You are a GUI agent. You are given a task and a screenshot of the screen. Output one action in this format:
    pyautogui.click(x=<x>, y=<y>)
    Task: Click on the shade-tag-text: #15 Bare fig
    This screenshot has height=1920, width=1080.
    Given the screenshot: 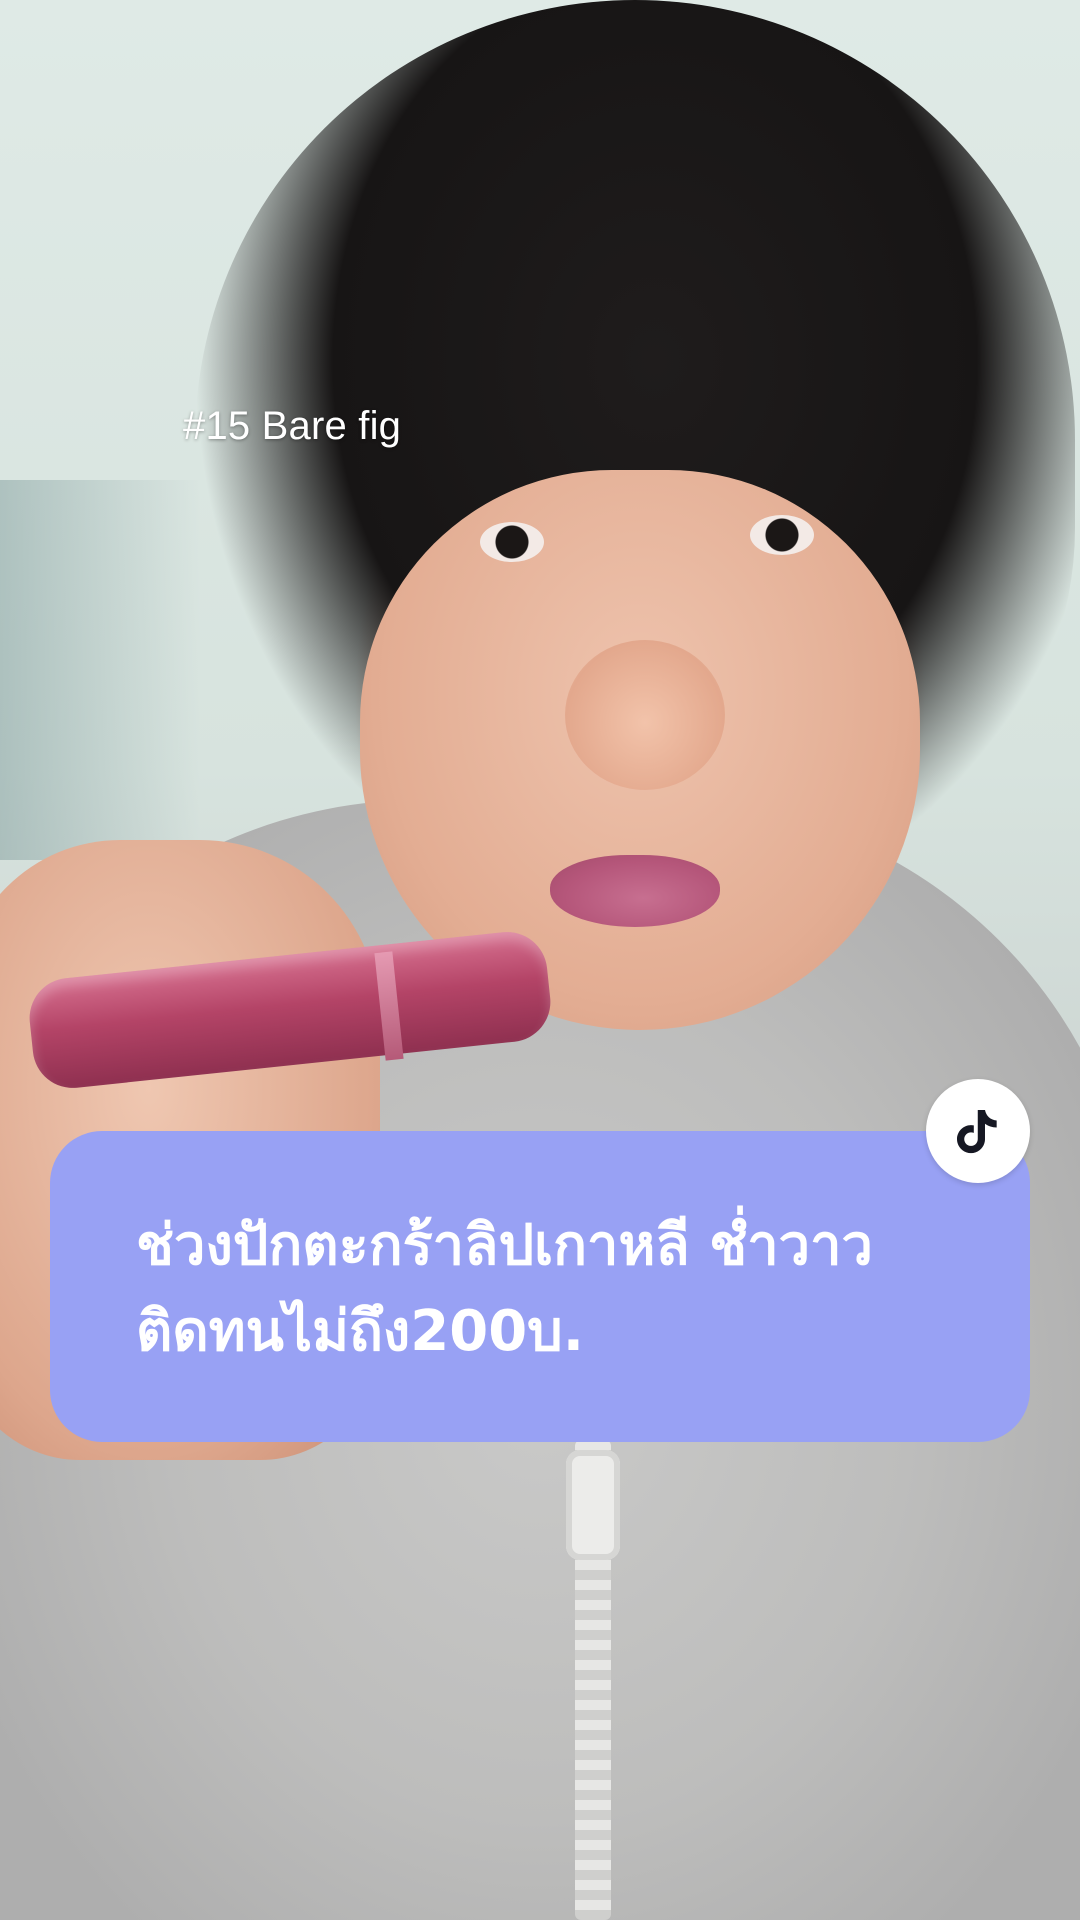 What is the action you would take?
    pyautogui.click(x=292, y=426)
    